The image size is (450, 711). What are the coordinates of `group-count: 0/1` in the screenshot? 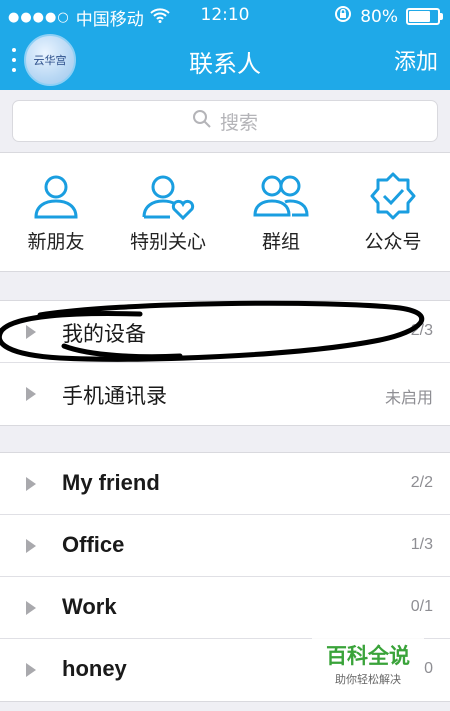 It's located at (421, 606).